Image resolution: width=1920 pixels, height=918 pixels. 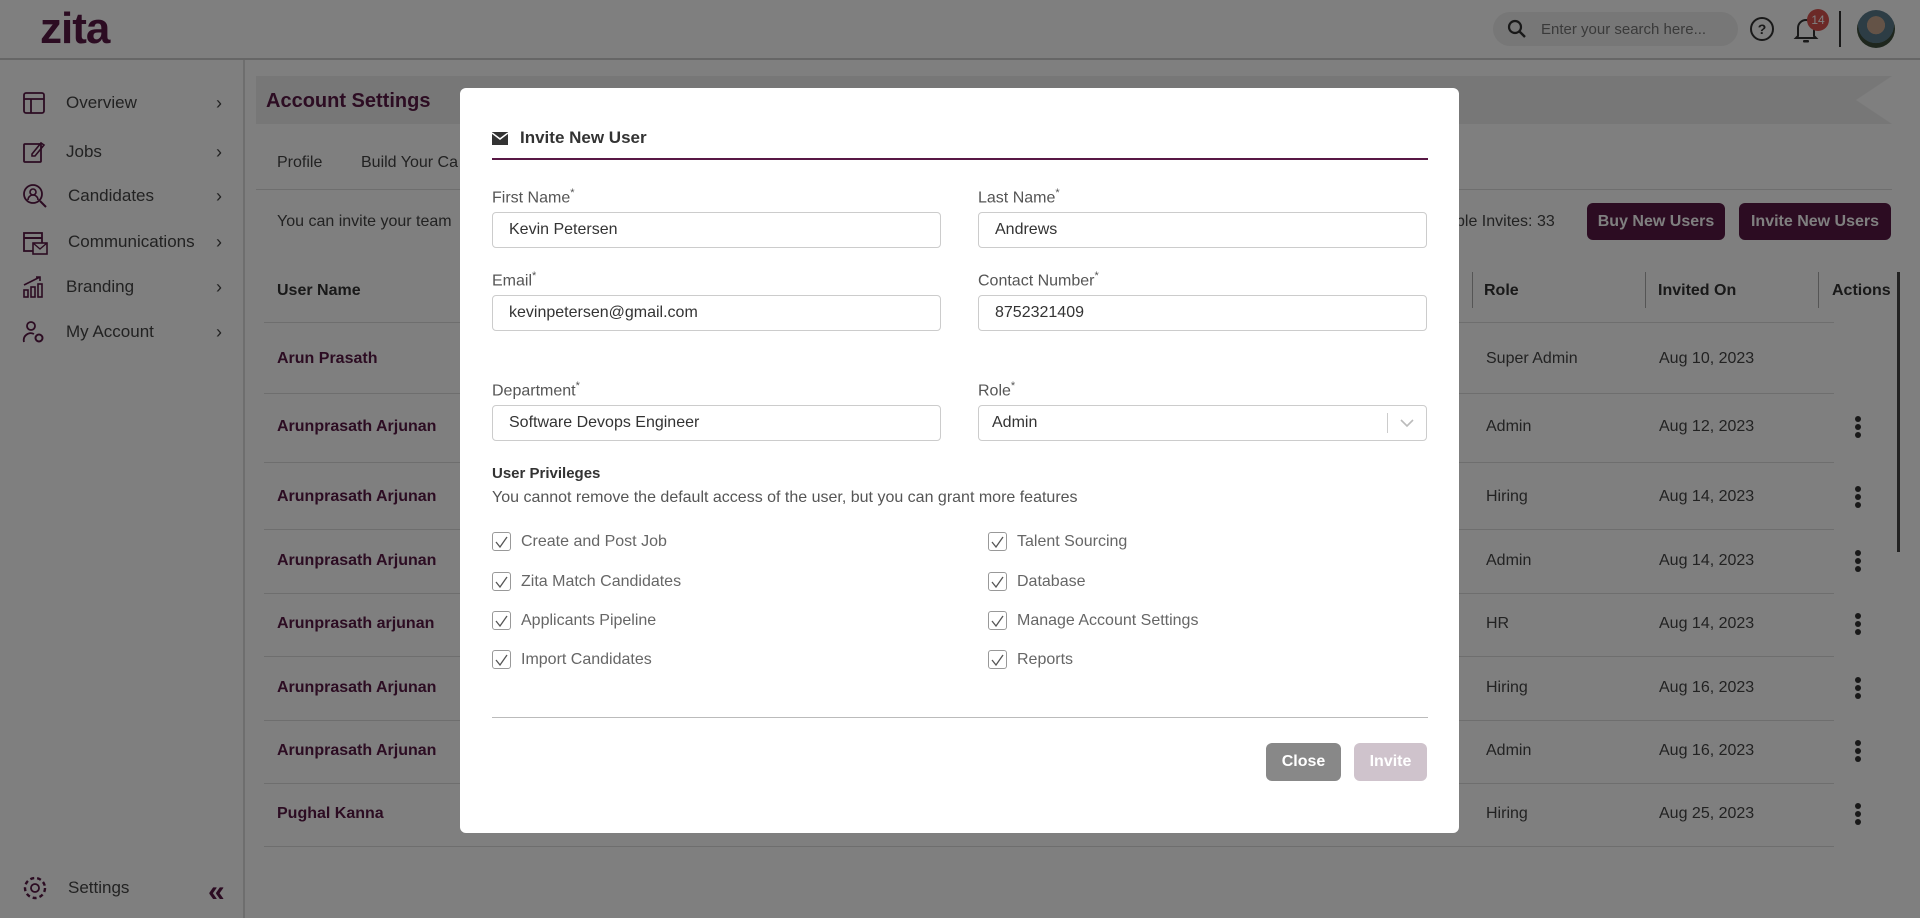 I want to click on label-text: Email, so click(x=512, y=281).